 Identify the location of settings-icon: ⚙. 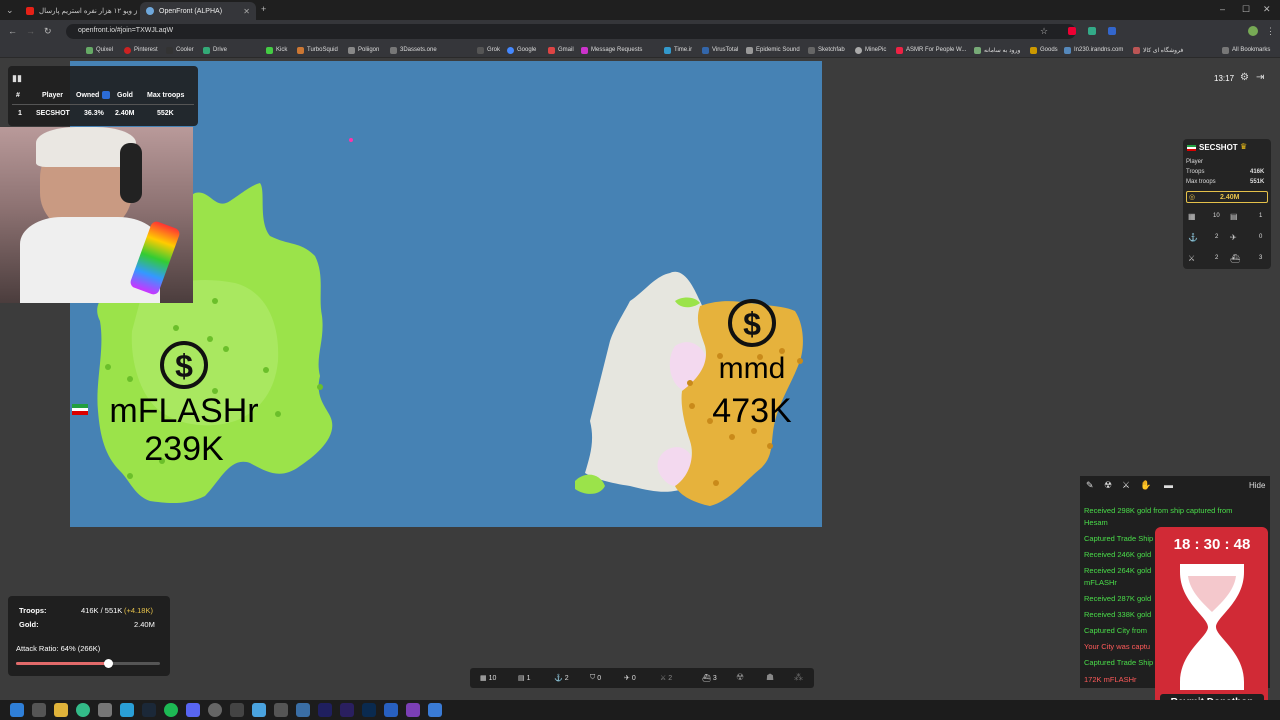
(1244, 77).